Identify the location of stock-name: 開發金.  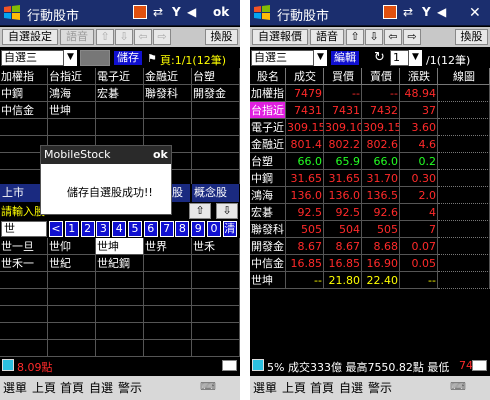
(268, 246).